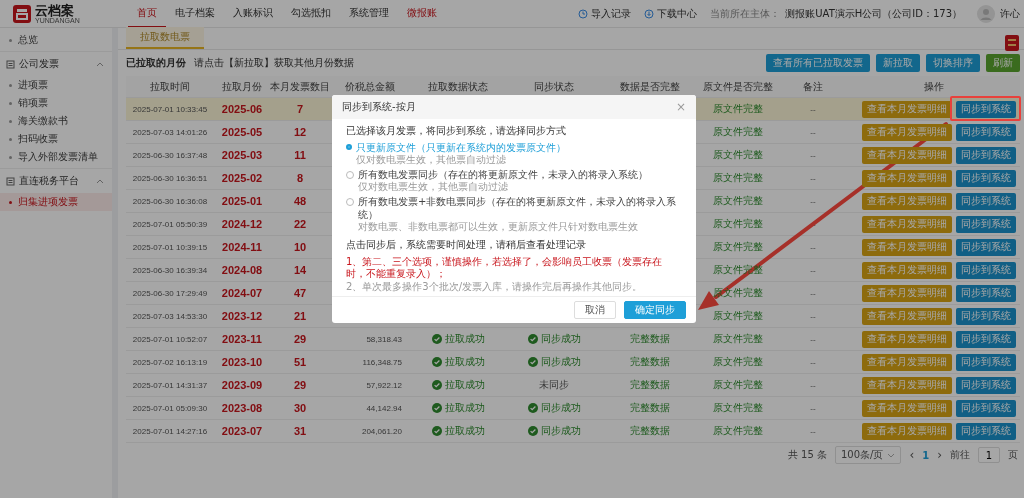 Image resolution: width=1024 pixels, height=498 pixels. I want to click on confirm-button: 确定同步, so click(655, 310).